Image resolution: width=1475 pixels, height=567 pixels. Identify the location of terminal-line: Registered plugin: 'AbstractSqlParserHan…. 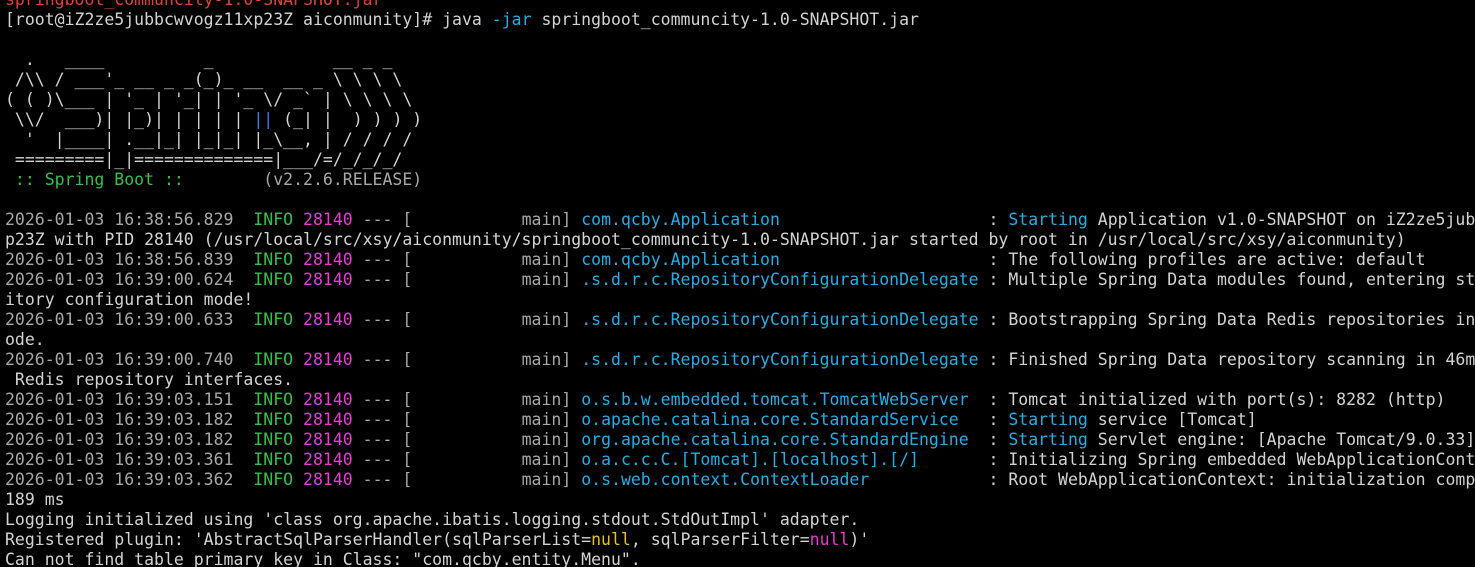
(740, 540).